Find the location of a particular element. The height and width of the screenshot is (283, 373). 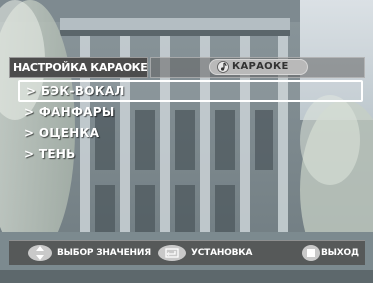

menu-item-score: > ОЦЕНКА is located at coordinates (190, 133).